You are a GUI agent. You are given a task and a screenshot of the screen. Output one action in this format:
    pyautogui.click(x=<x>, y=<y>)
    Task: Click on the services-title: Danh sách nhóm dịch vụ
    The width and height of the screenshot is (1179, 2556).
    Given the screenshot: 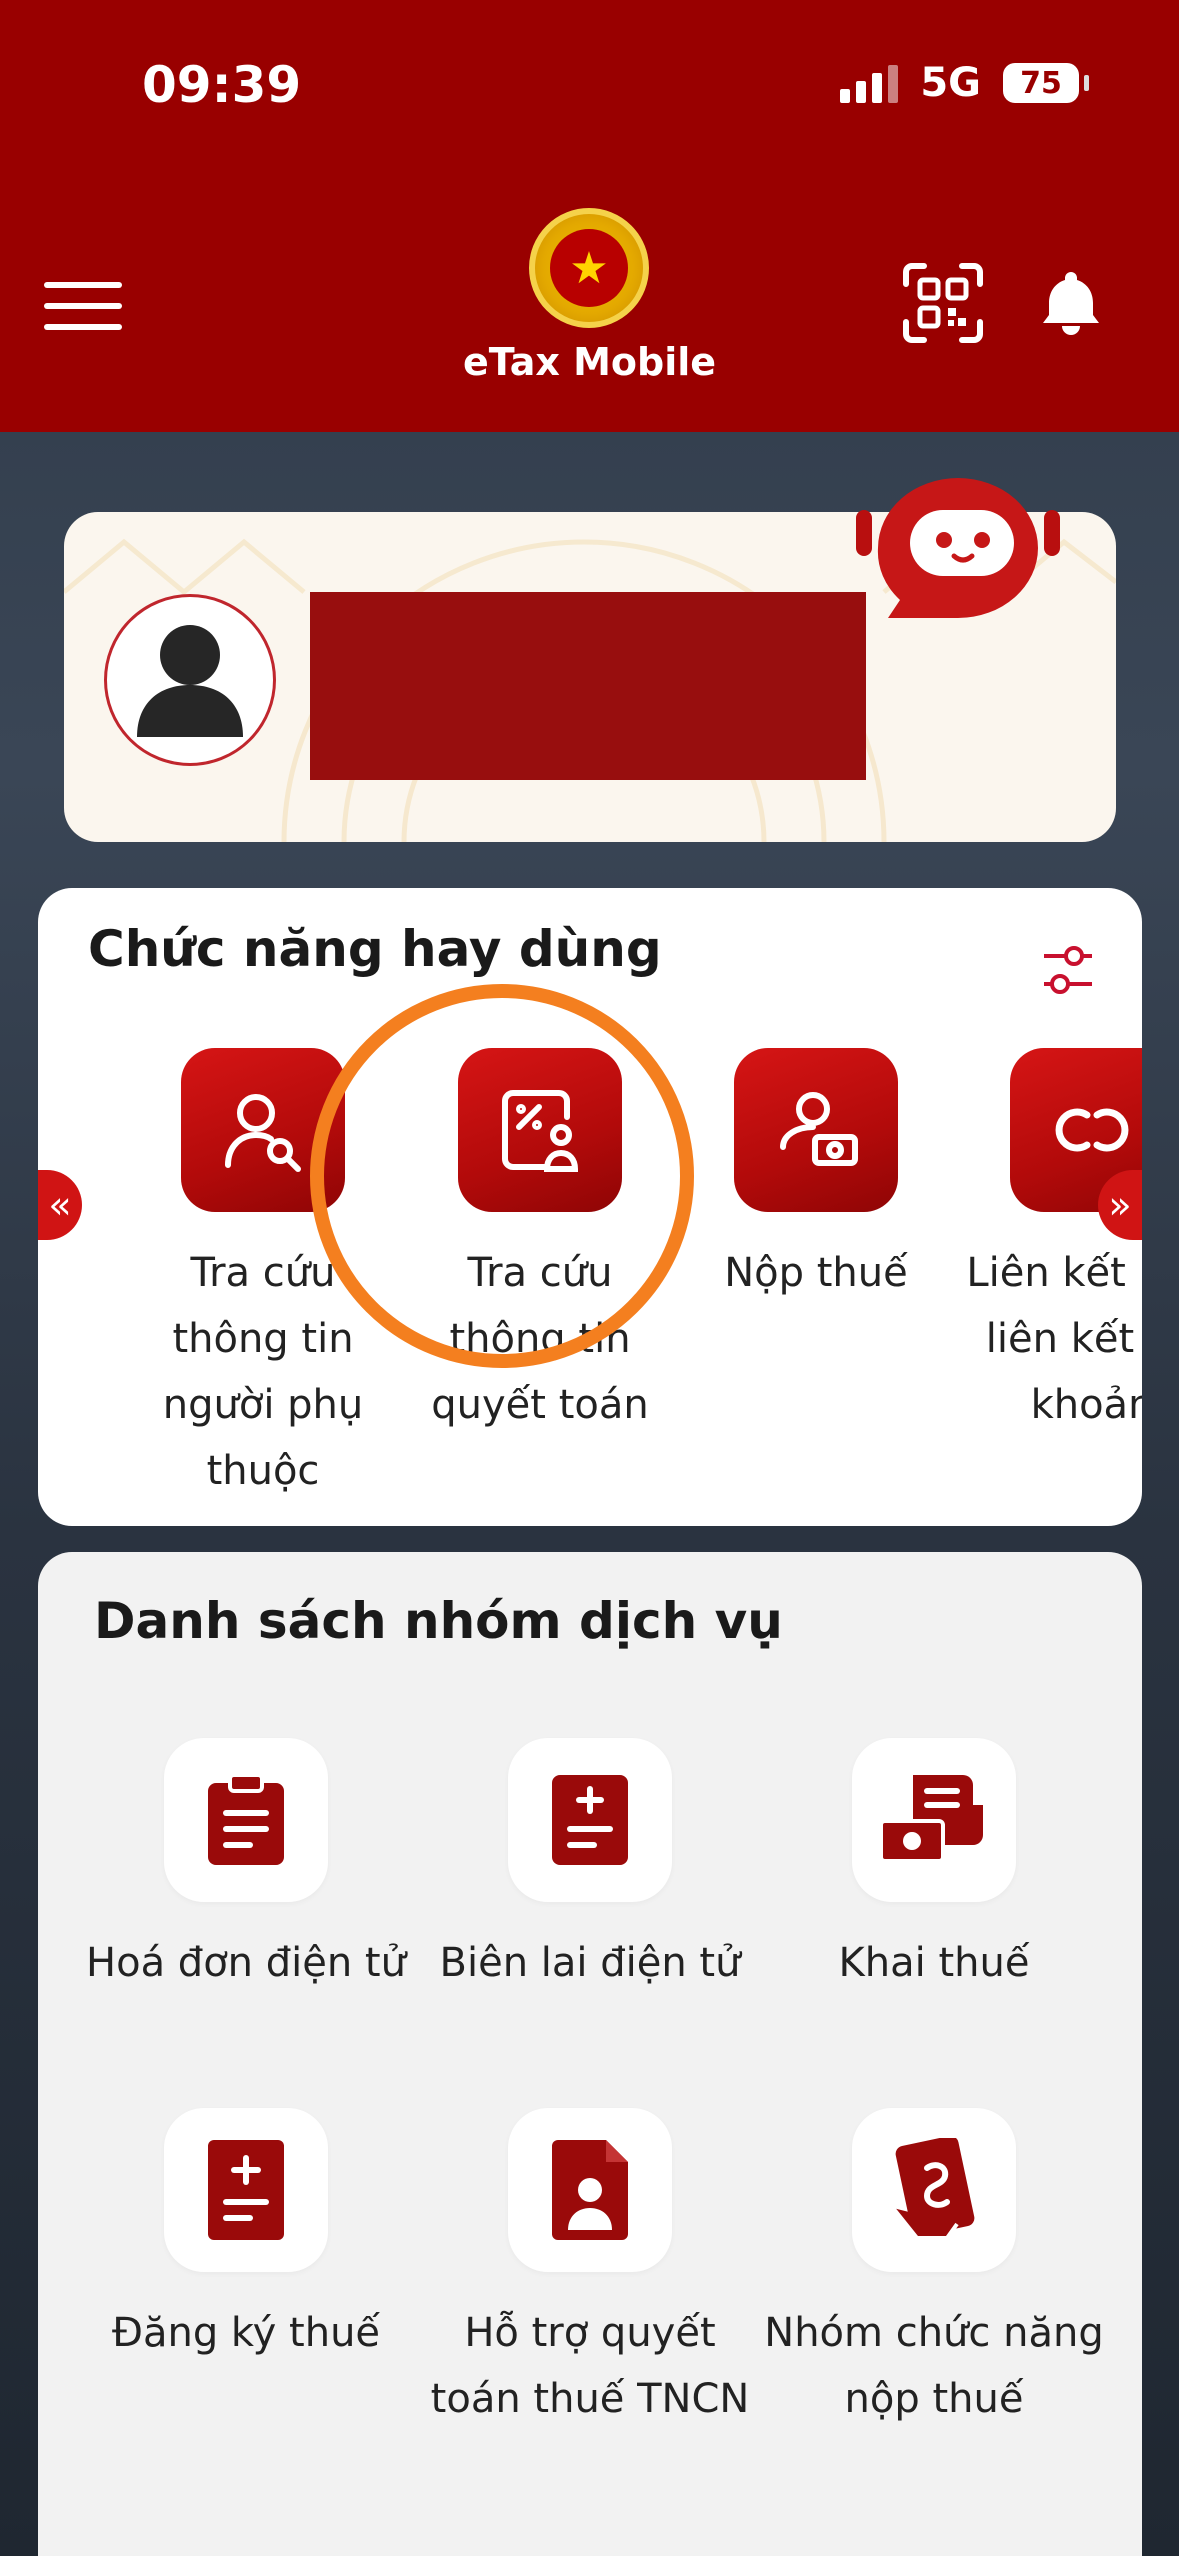 What is the action you would take?
    pyautogui.click(x=438, y=1621)
    